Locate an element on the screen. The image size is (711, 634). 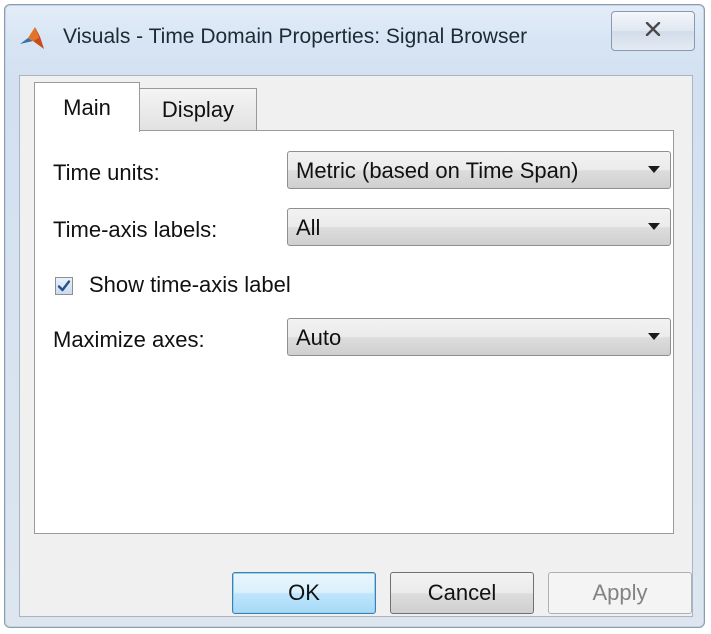
cancel-button: Cancel is located at coordinates (462, 593).